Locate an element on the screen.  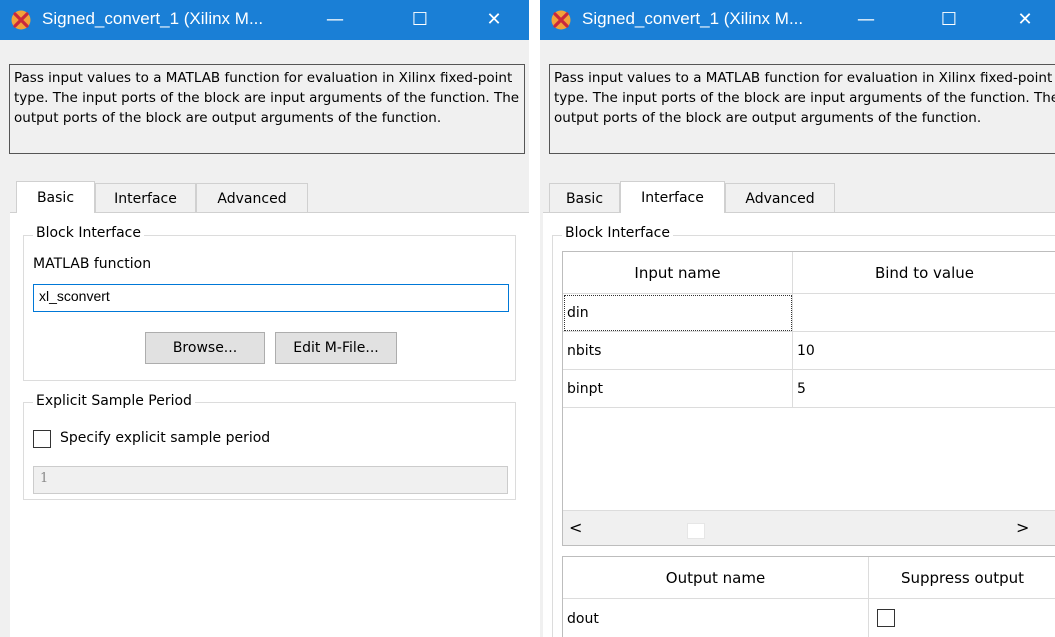
table-row-value is located at coordinates (924, 313).